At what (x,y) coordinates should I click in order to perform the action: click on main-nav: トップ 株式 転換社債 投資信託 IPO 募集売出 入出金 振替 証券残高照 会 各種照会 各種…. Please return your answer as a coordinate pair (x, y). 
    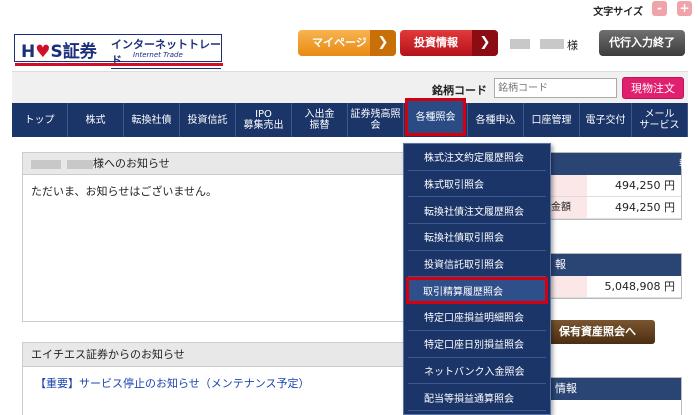
    Looking at the image, I should click on (350, 117).